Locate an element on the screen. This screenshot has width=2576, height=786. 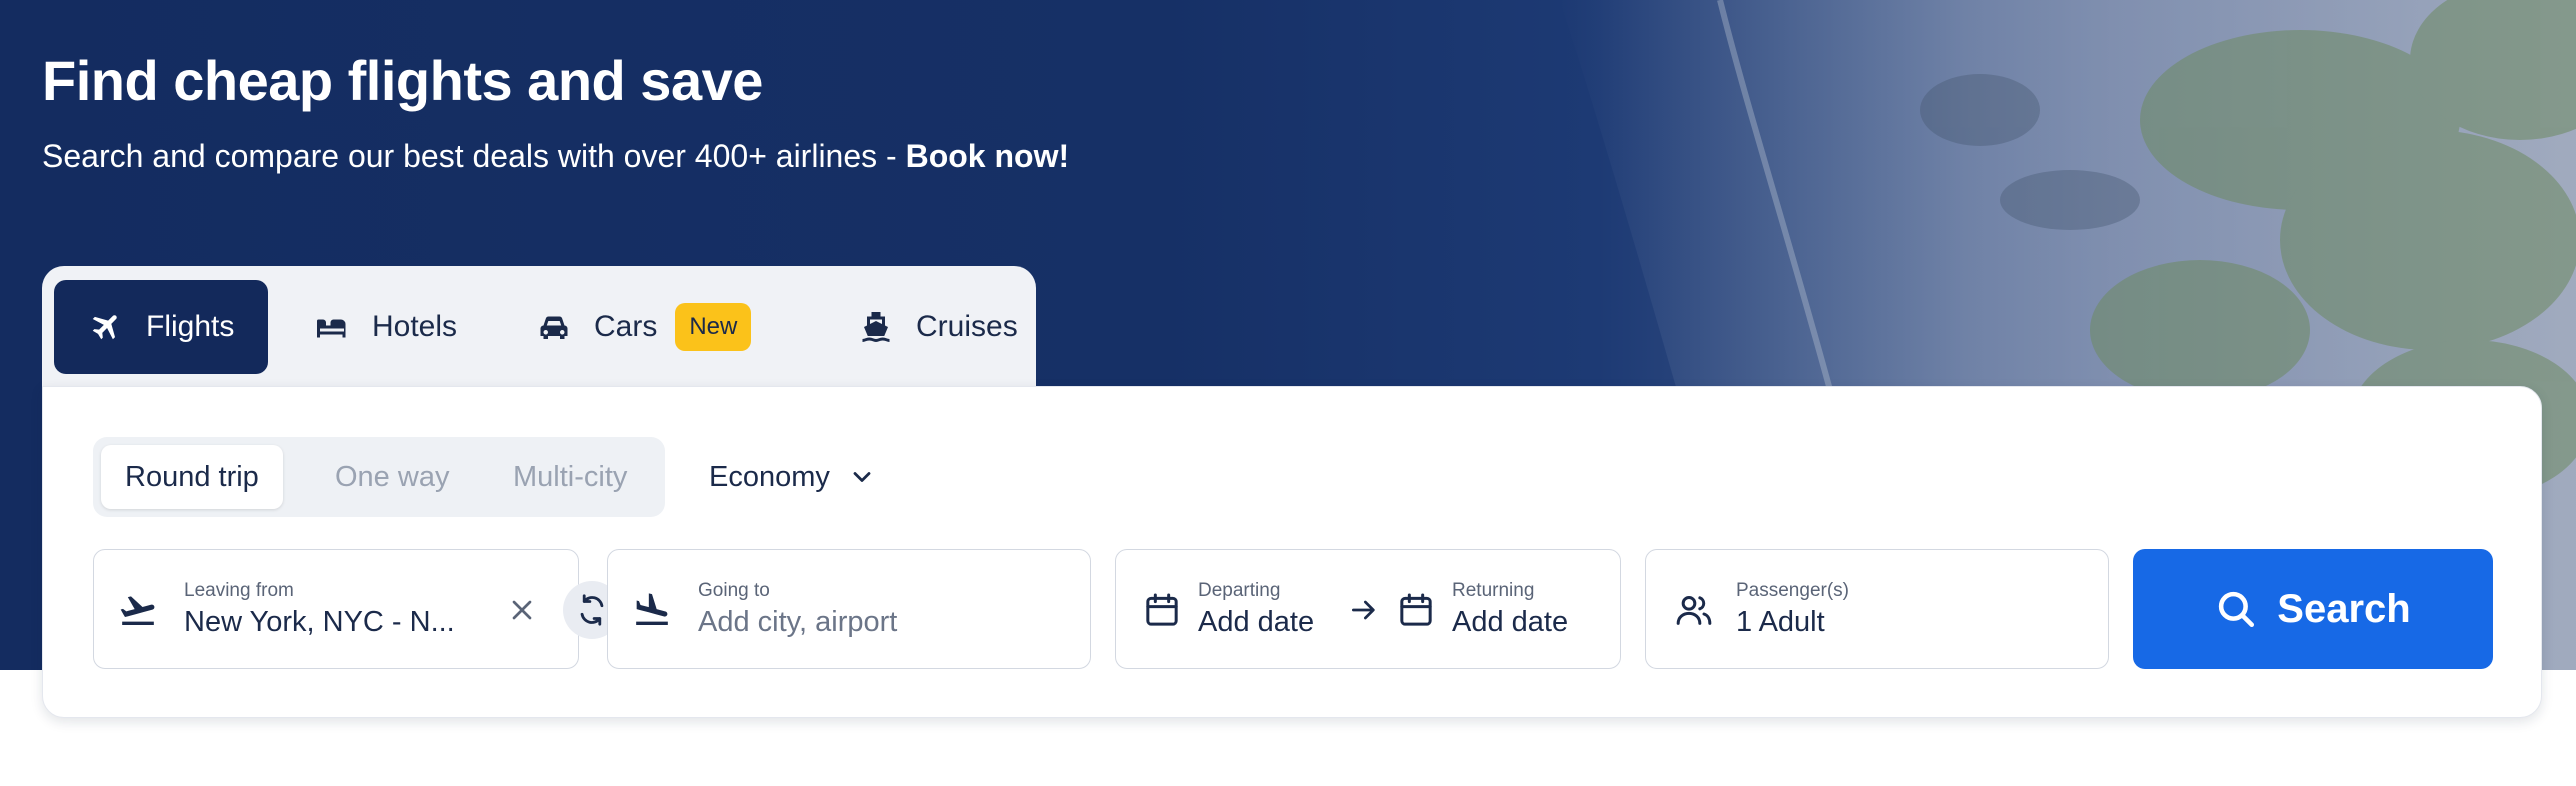
departing-label: Departing is located at coordinates (1239, 590).